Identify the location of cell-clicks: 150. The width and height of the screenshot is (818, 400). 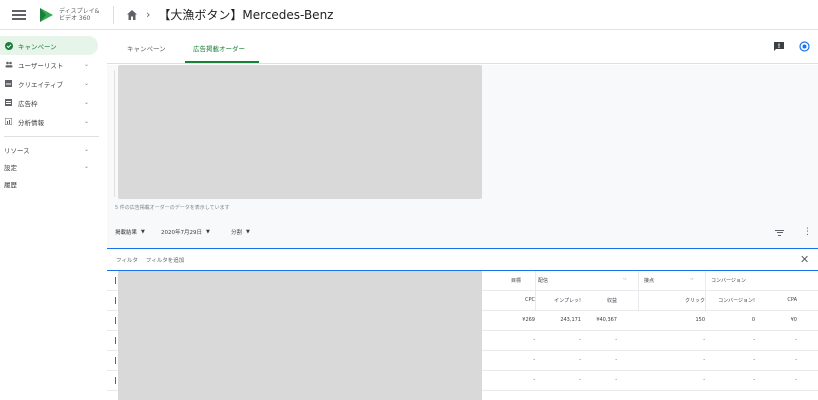
(700, 320).